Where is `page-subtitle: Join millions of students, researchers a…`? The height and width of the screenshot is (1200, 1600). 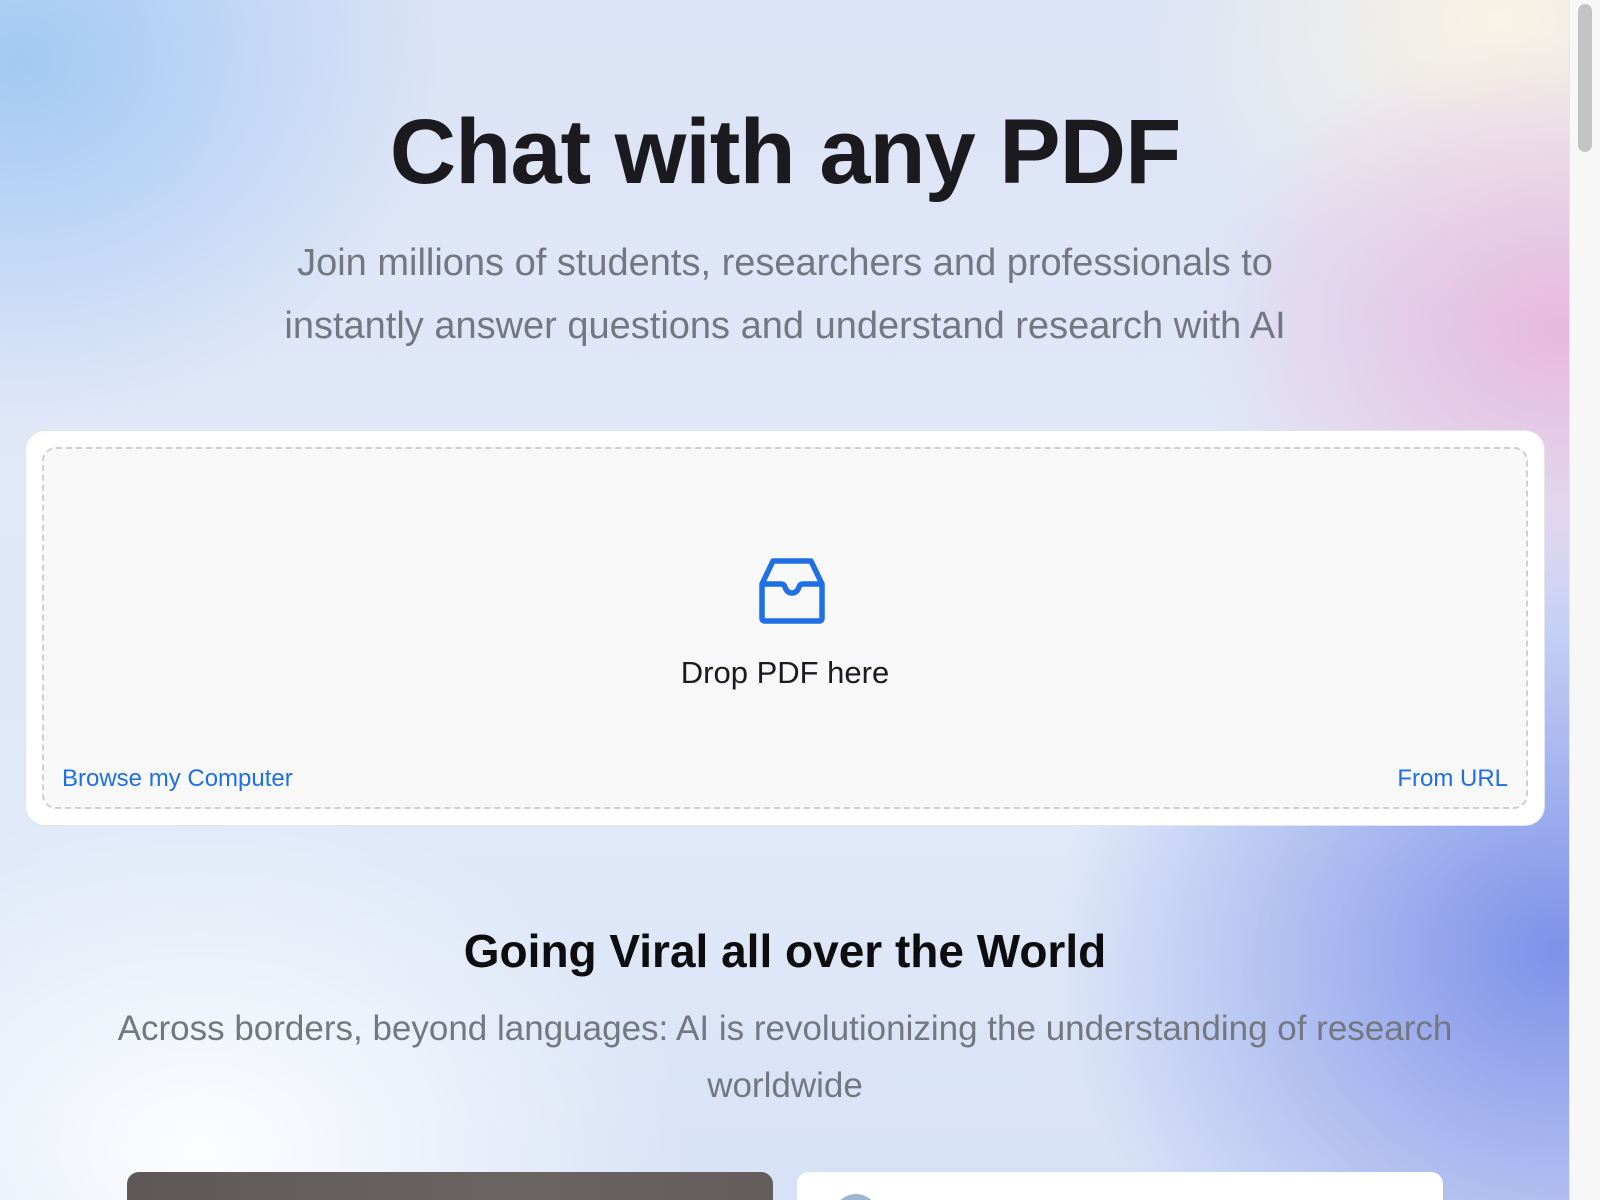
page-subtitle: Join millions of students, researchers a… is located at coordinates (785, 294).